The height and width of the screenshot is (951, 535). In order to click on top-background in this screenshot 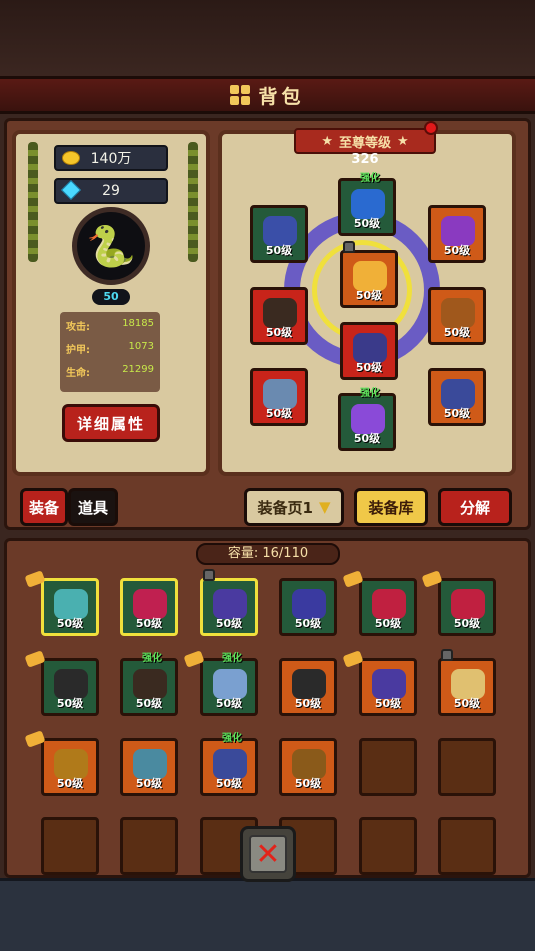, I will do `click(267, 40)`.